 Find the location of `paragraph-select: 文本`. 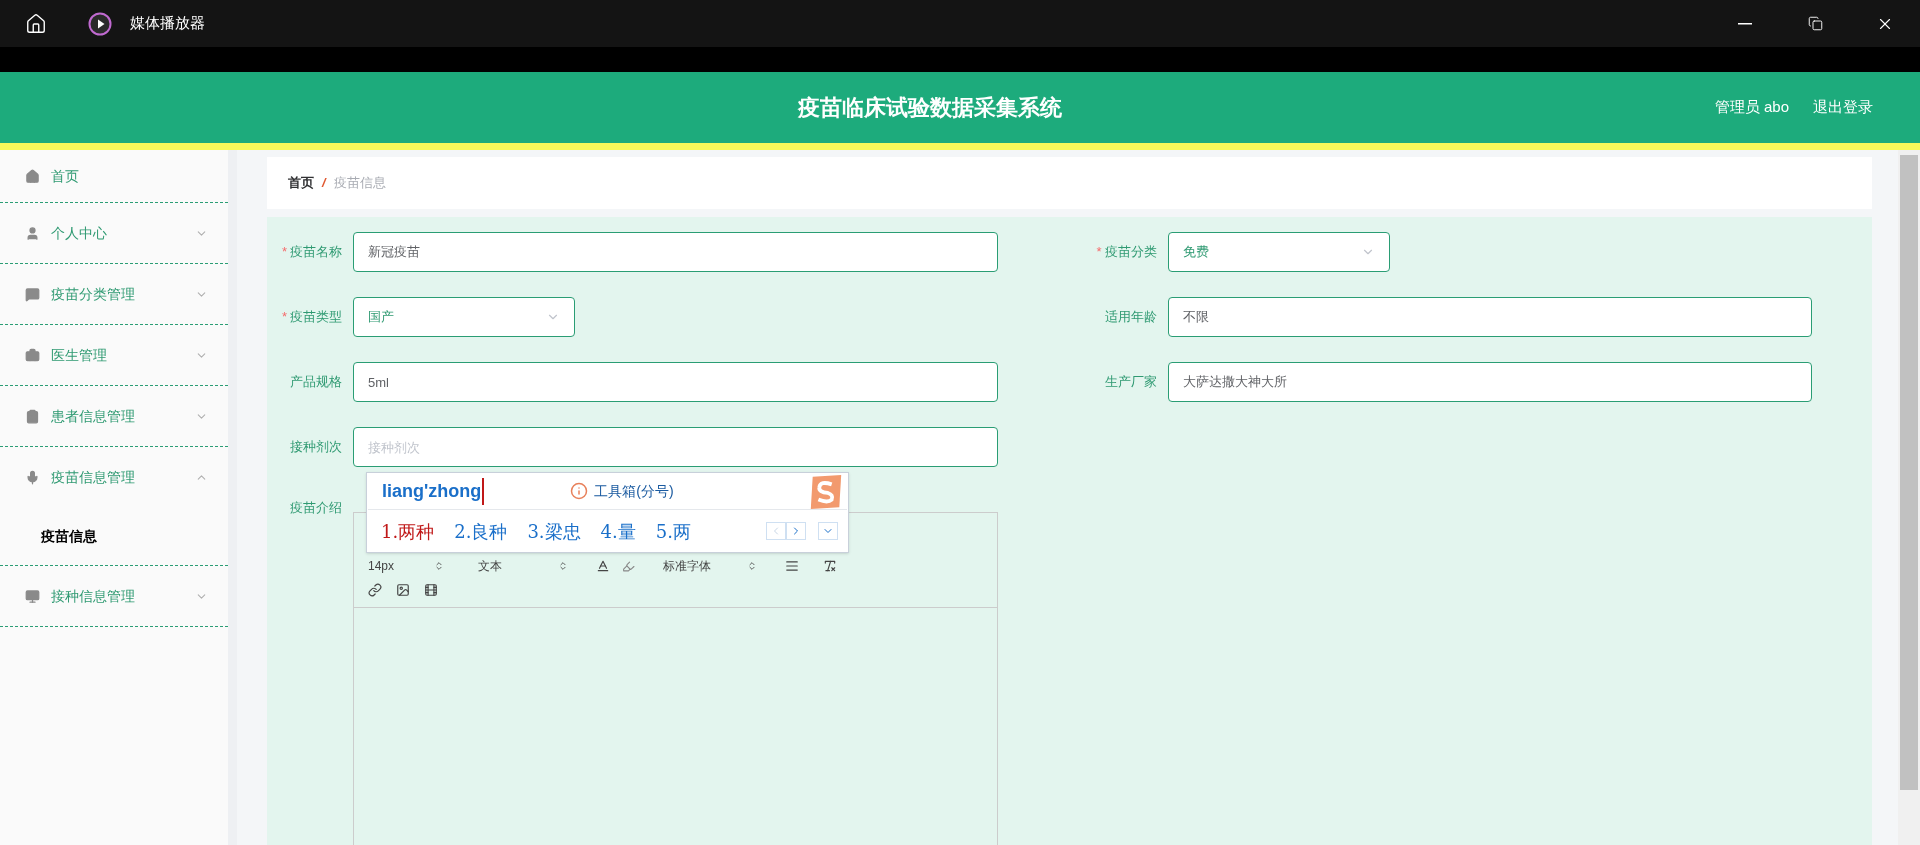

paragraph-select: 文本 is located at coordinates (526, 566).